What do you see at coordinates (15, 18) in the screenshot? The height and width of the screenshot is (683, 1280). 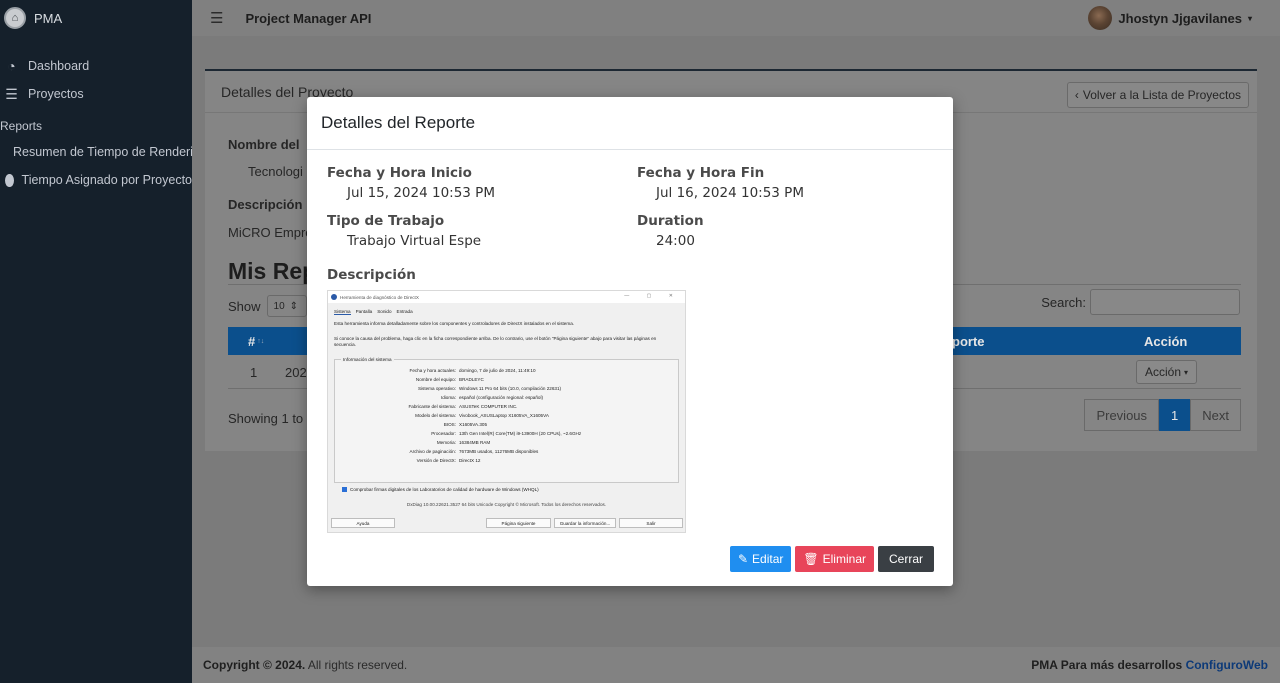 I see `brand-logo-icon: ⌂` at bounding box center [15, 18].